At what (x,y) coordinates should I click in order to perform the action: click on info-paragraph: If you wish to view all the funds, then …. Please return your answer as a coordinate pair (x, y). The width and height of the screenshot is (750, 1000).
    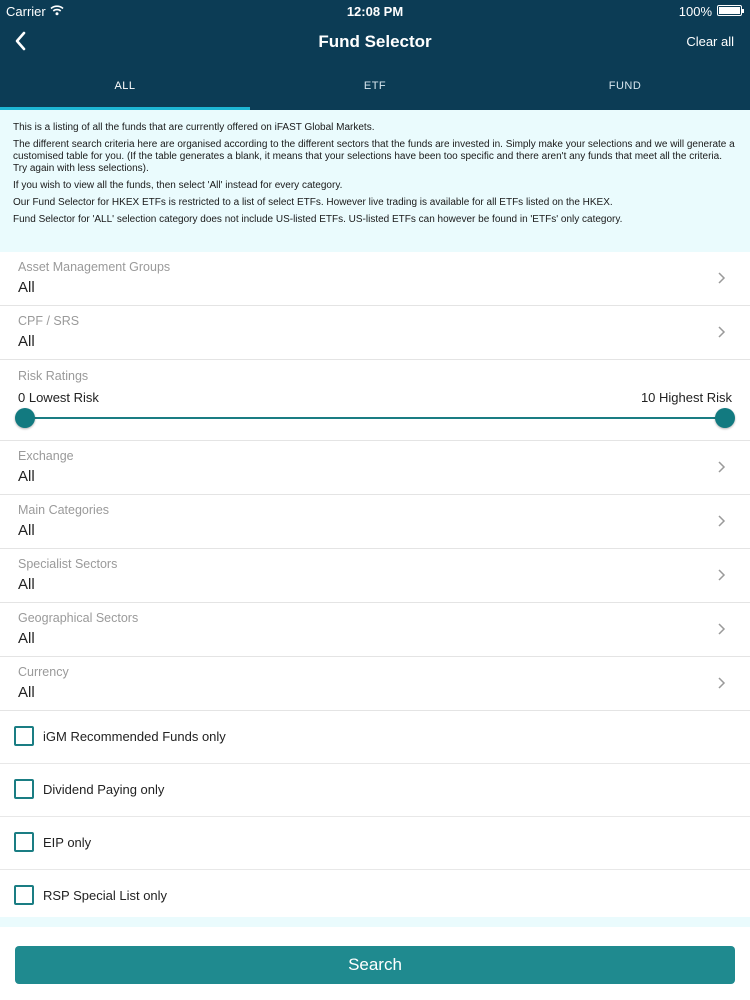
    Looking at the image, I should click on (178, 185).